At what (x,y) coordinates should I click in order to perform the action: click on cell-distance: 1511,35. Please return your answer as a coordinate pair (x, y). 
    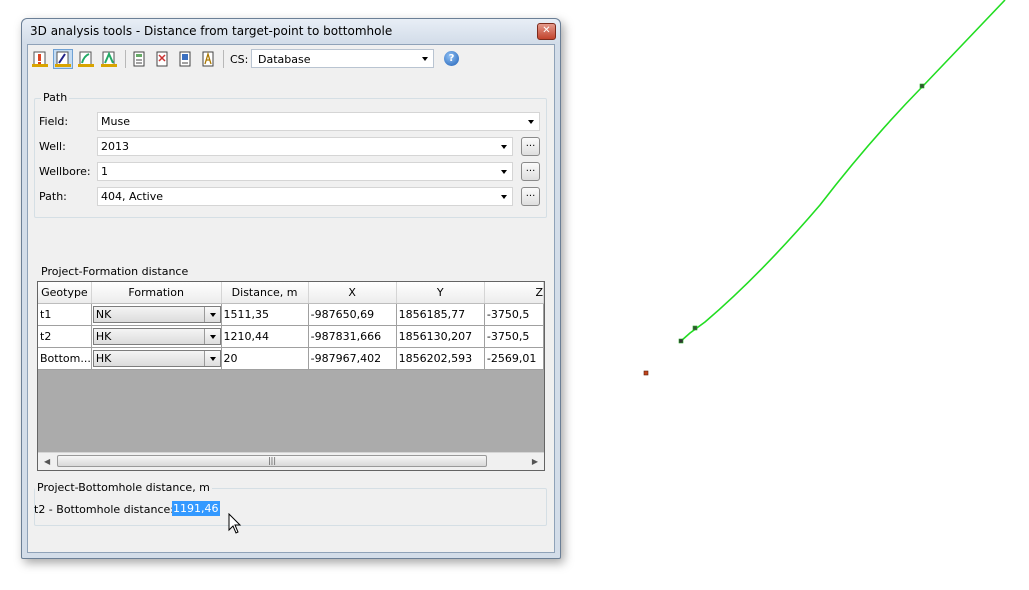
    Looking at the image, I should click on (265, 314).